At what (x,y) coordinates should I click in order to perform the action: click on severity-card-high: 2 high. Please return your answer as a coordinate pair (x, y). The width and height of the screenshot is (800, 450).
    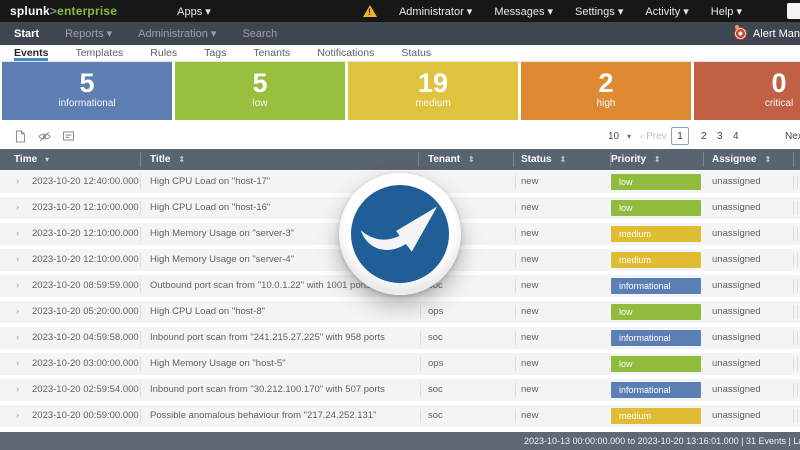
    Looking at the image, I should click on (606, 91).